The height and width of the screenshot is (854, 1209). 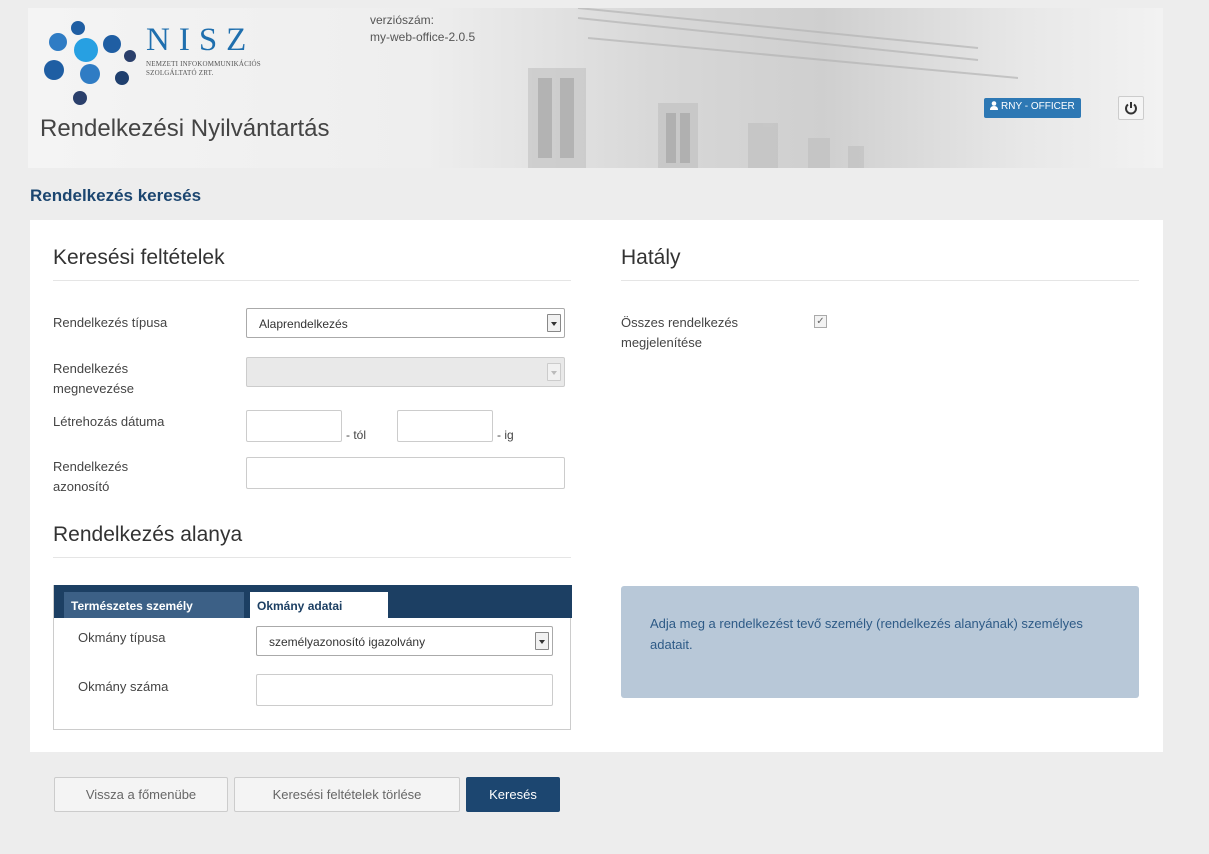 I want to click on type-label: Rendelkezés típusa, so click(x=110, y=322).